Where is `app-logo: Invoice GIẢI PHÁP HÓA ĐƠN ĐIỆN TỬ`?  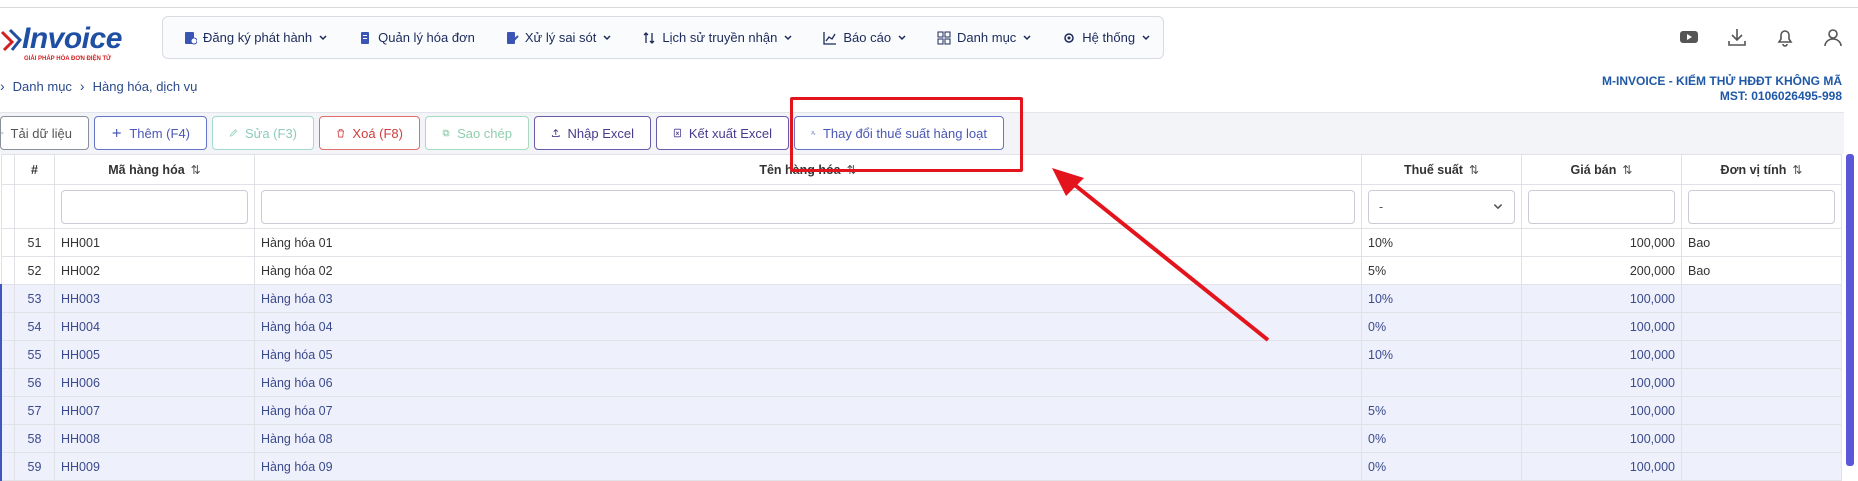
app-logo: Invoice GIẢI PHÁP HÓA ĐƠN ĐIỆN TỬ is located at coordinates (80, 44).